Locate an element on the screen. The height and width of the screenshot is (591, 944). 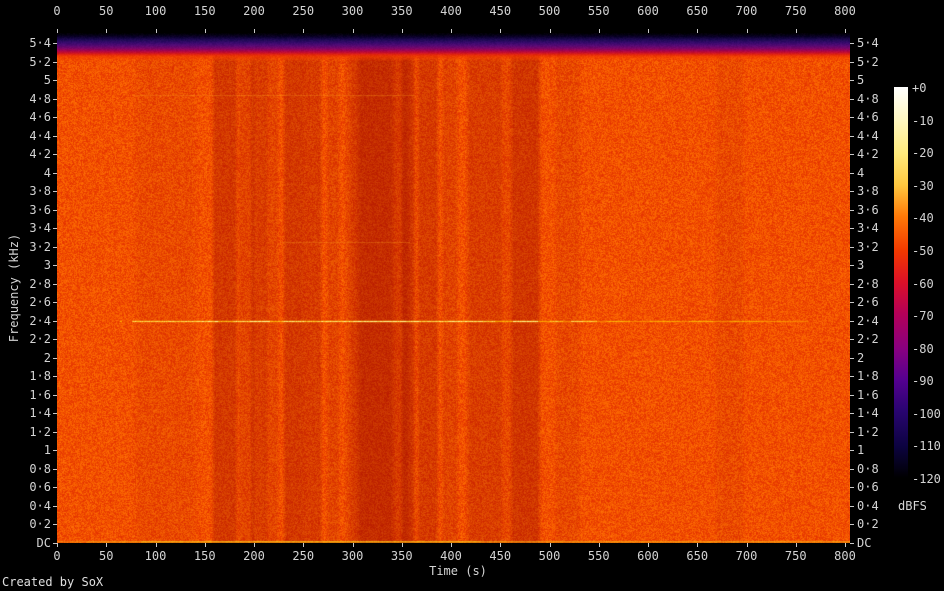
y-tick-label: 4·4 is located at coordinates (868, 135).